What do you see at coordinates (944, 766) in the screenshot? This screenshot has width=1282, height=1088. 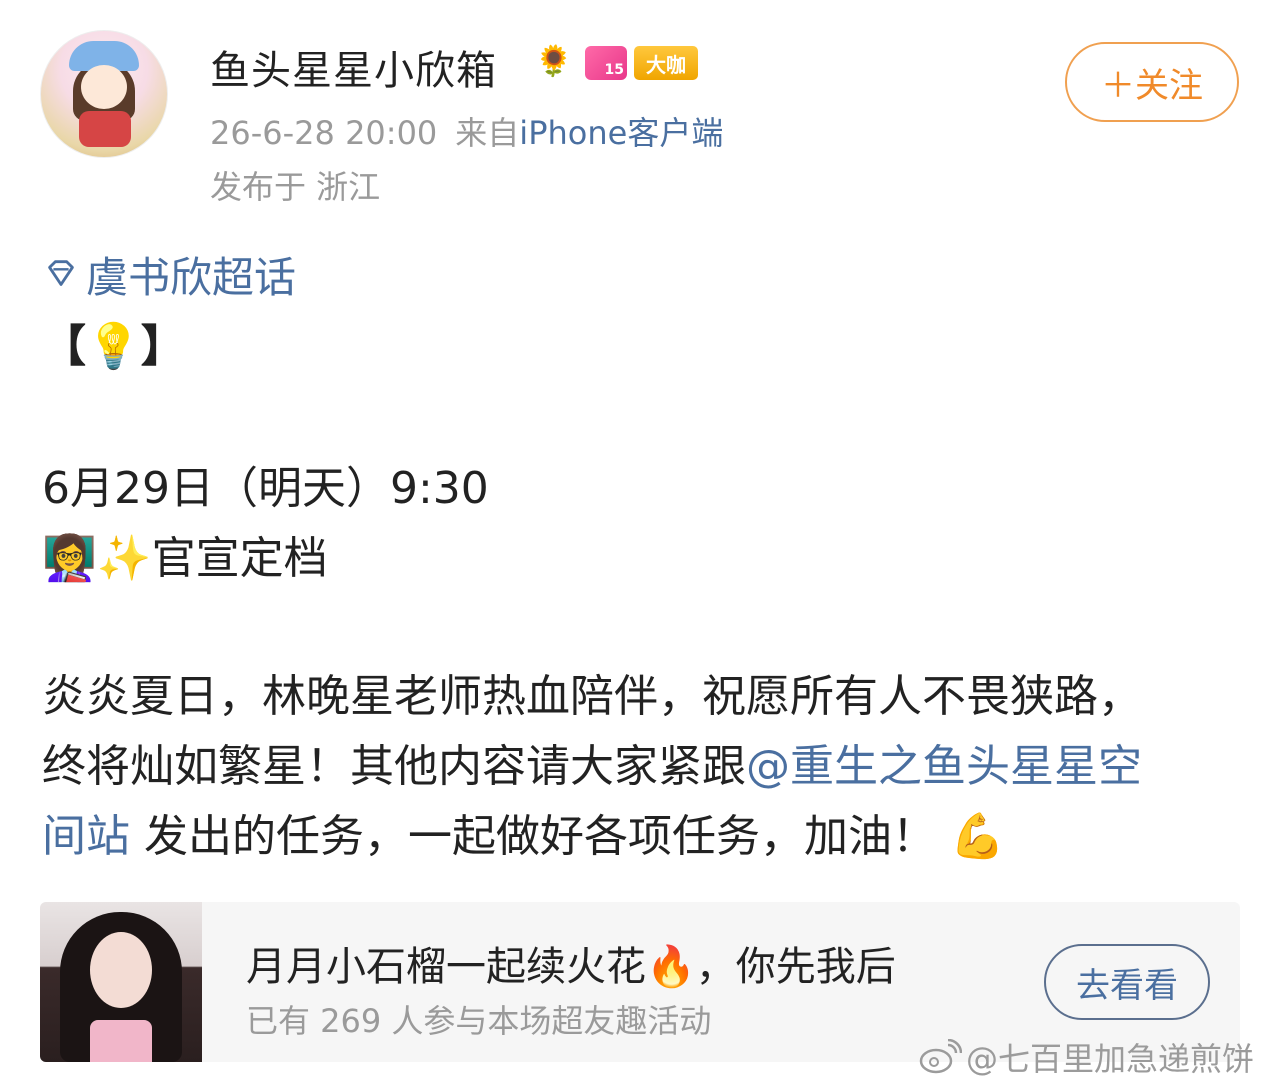 I see `mention-link: @重生之鱼头星星空` at bounding box center [944, 766].